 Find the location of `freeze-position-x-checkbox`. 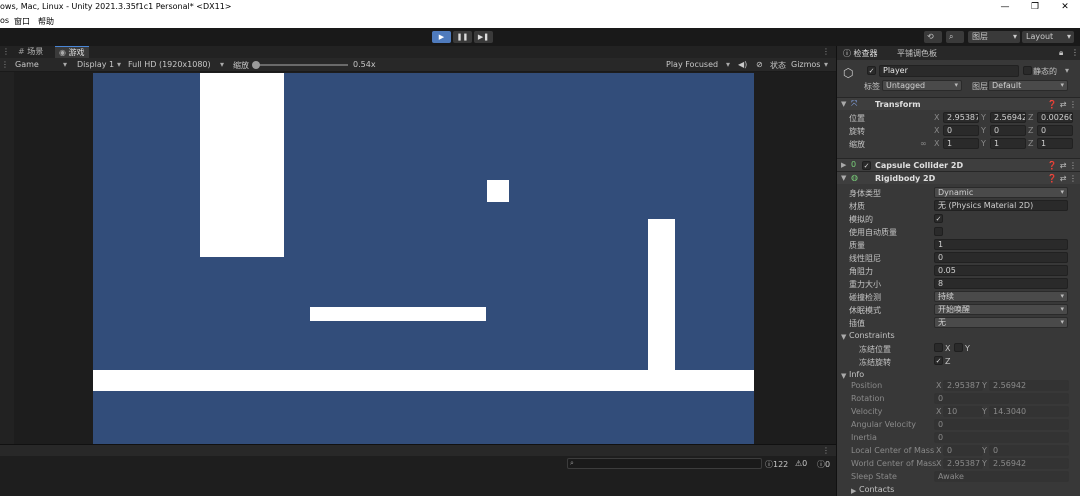

freeze-position-x-checkbox is located at coordinates (938, 347).